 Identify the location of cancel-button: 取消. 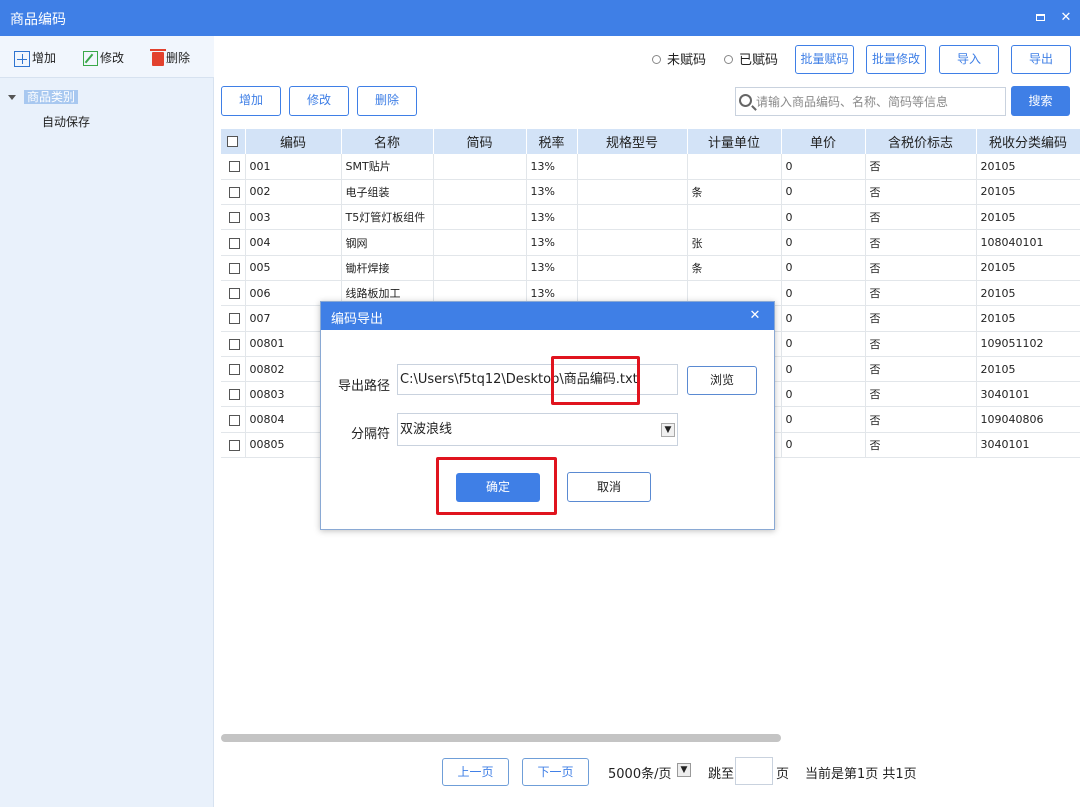
(609, 487).